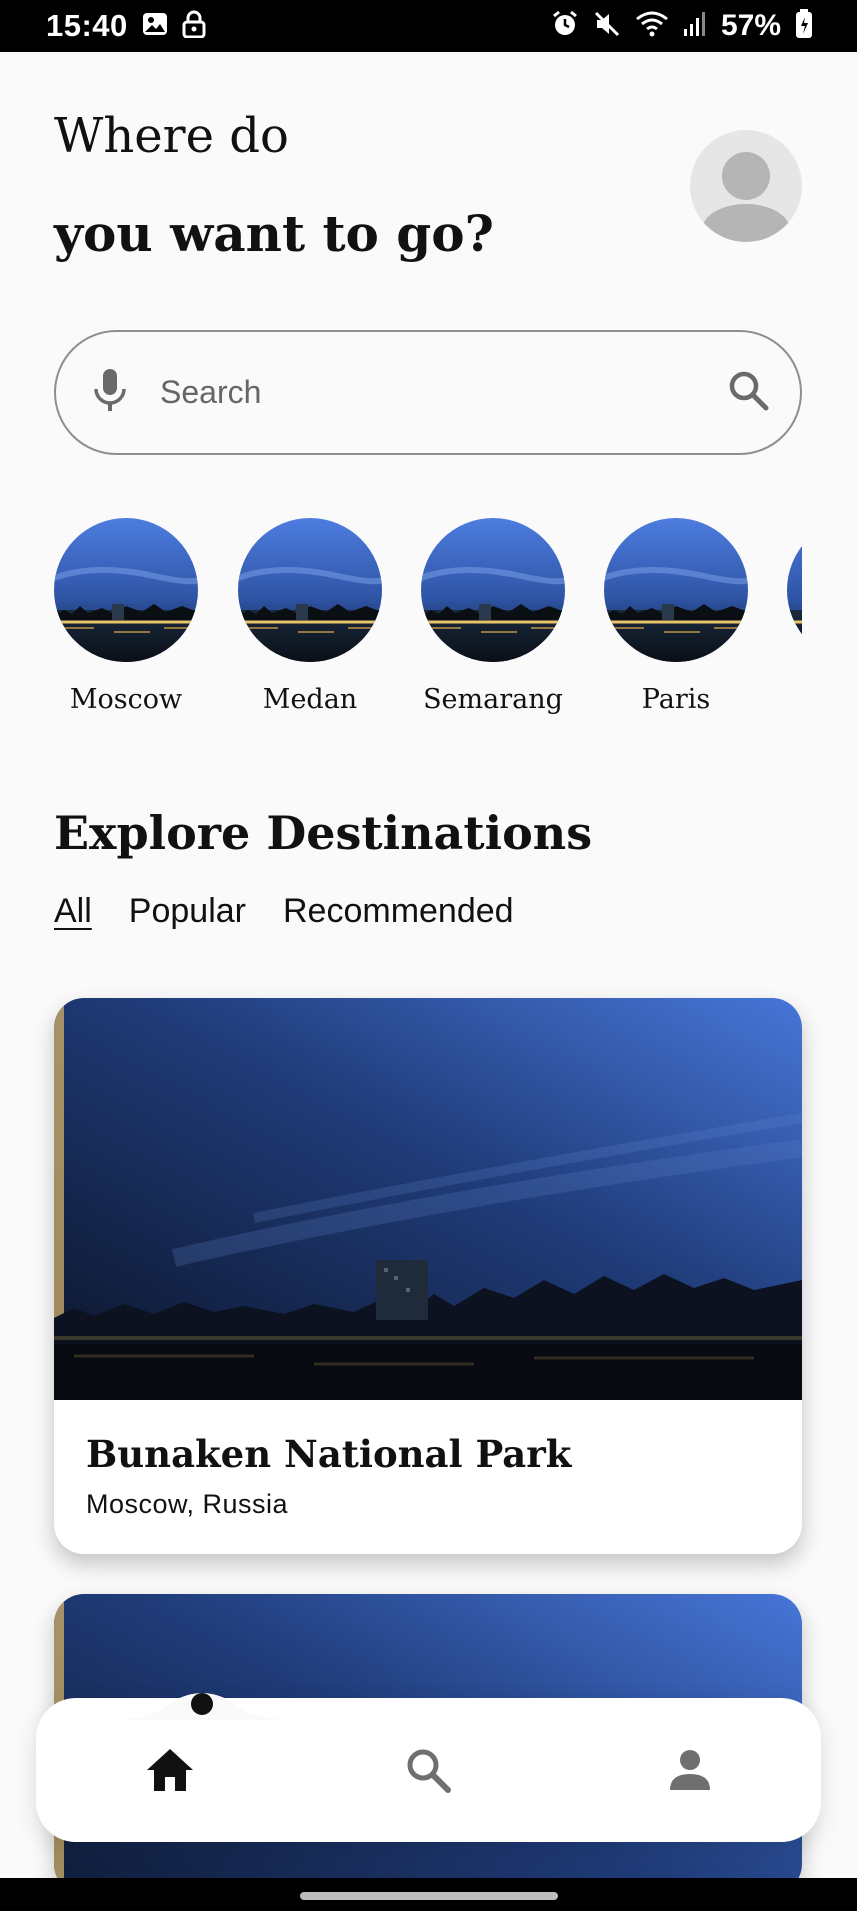  Describe the element at coordinates (171, 136) in the screenshot. I see `greeting-line-1: Where do` at that location.